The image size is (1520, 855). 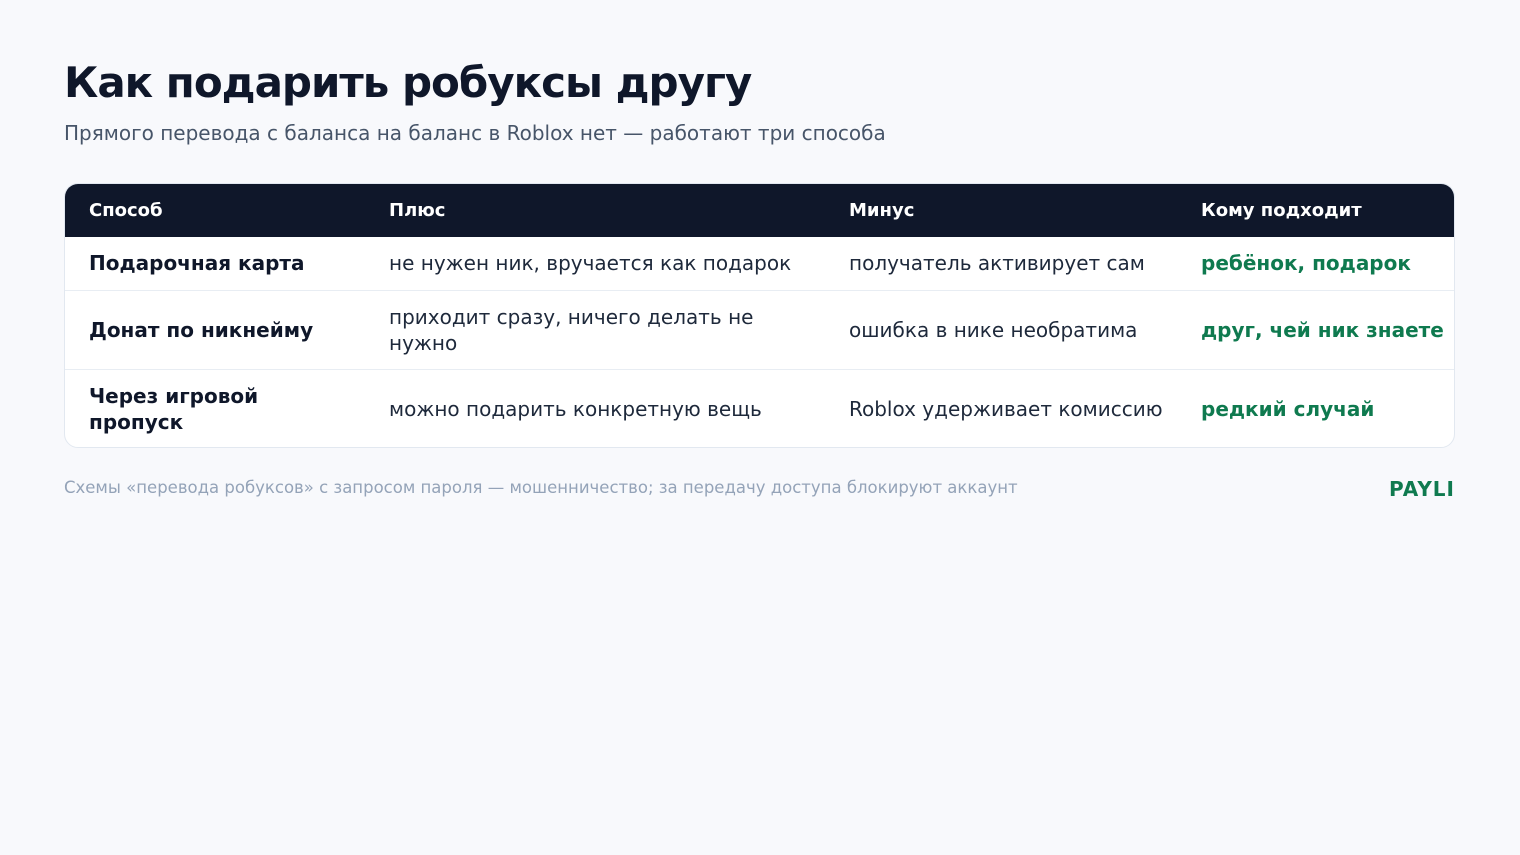 What do you see at coordinates (759, 210) in the screenshot?
I see `table-header-row: Способ Плюс Минус Кому подходит` at bounding box center [759, 210].